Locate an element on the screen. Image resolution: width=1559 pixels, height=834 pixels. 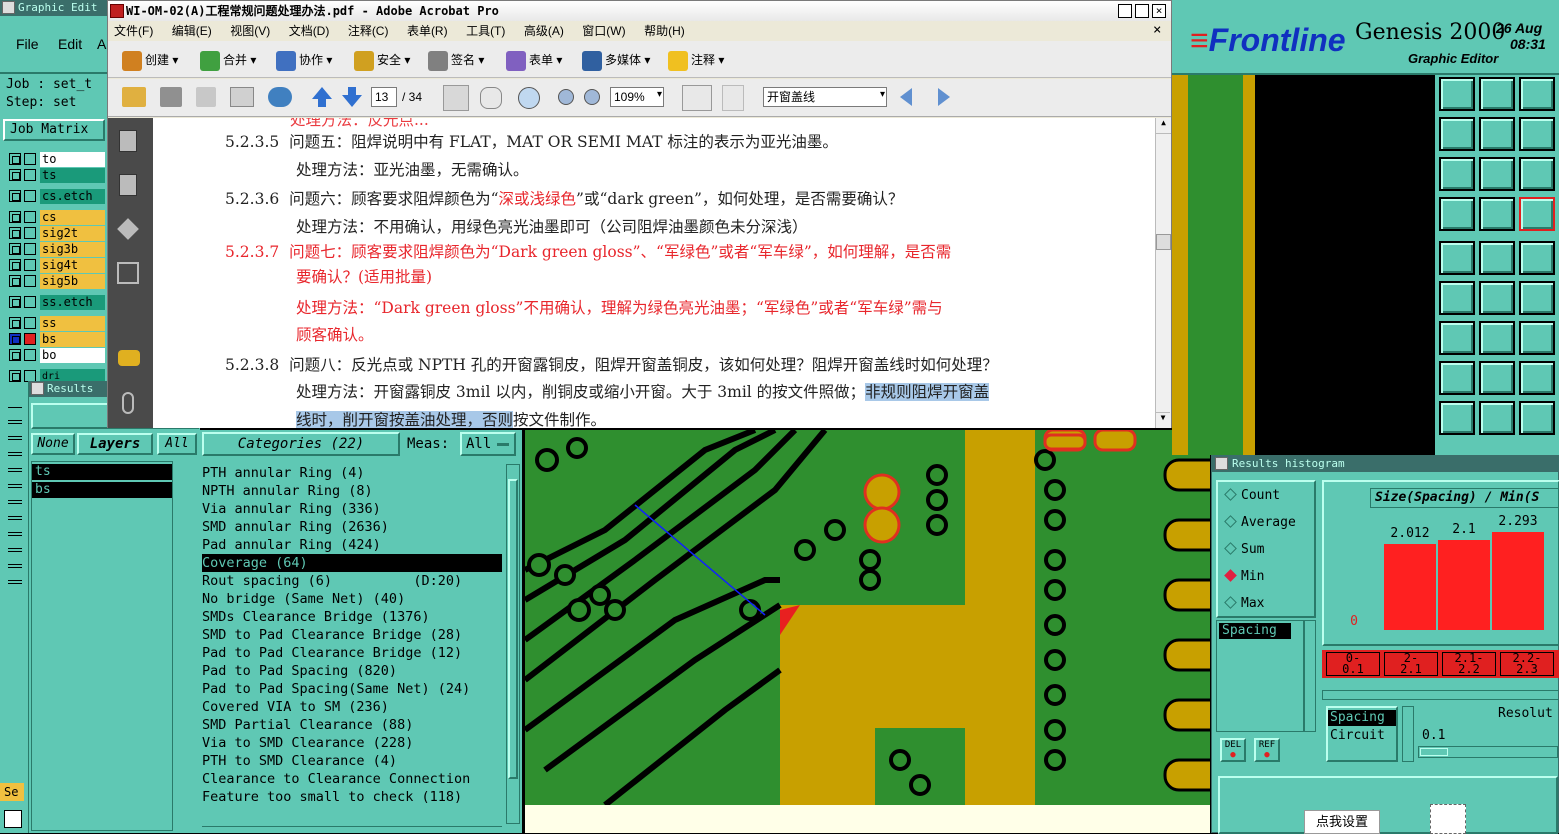
category-item: Covered VIA to SM (236) is located at coordinates (352, 707).